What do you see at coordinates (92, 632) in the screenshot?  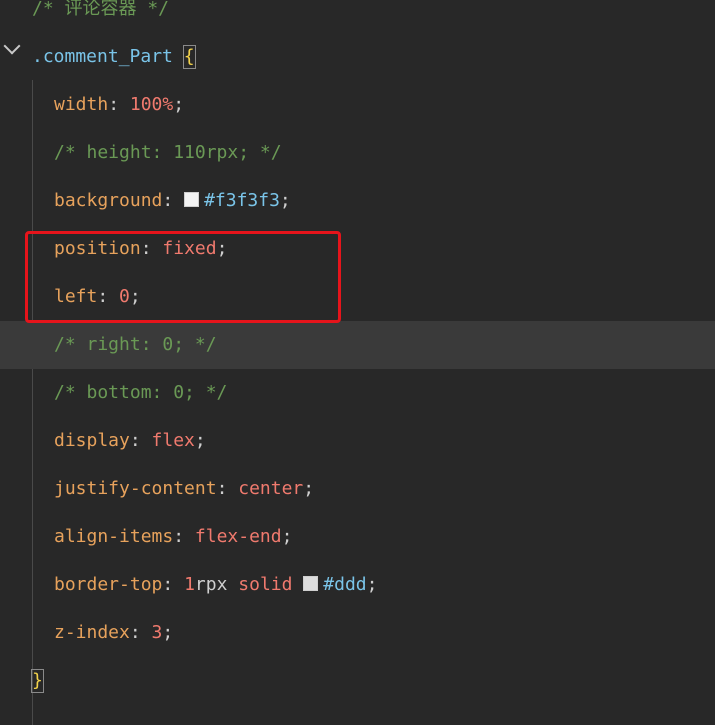 I see `css-property: z-index` at bounding box center [92, 632].